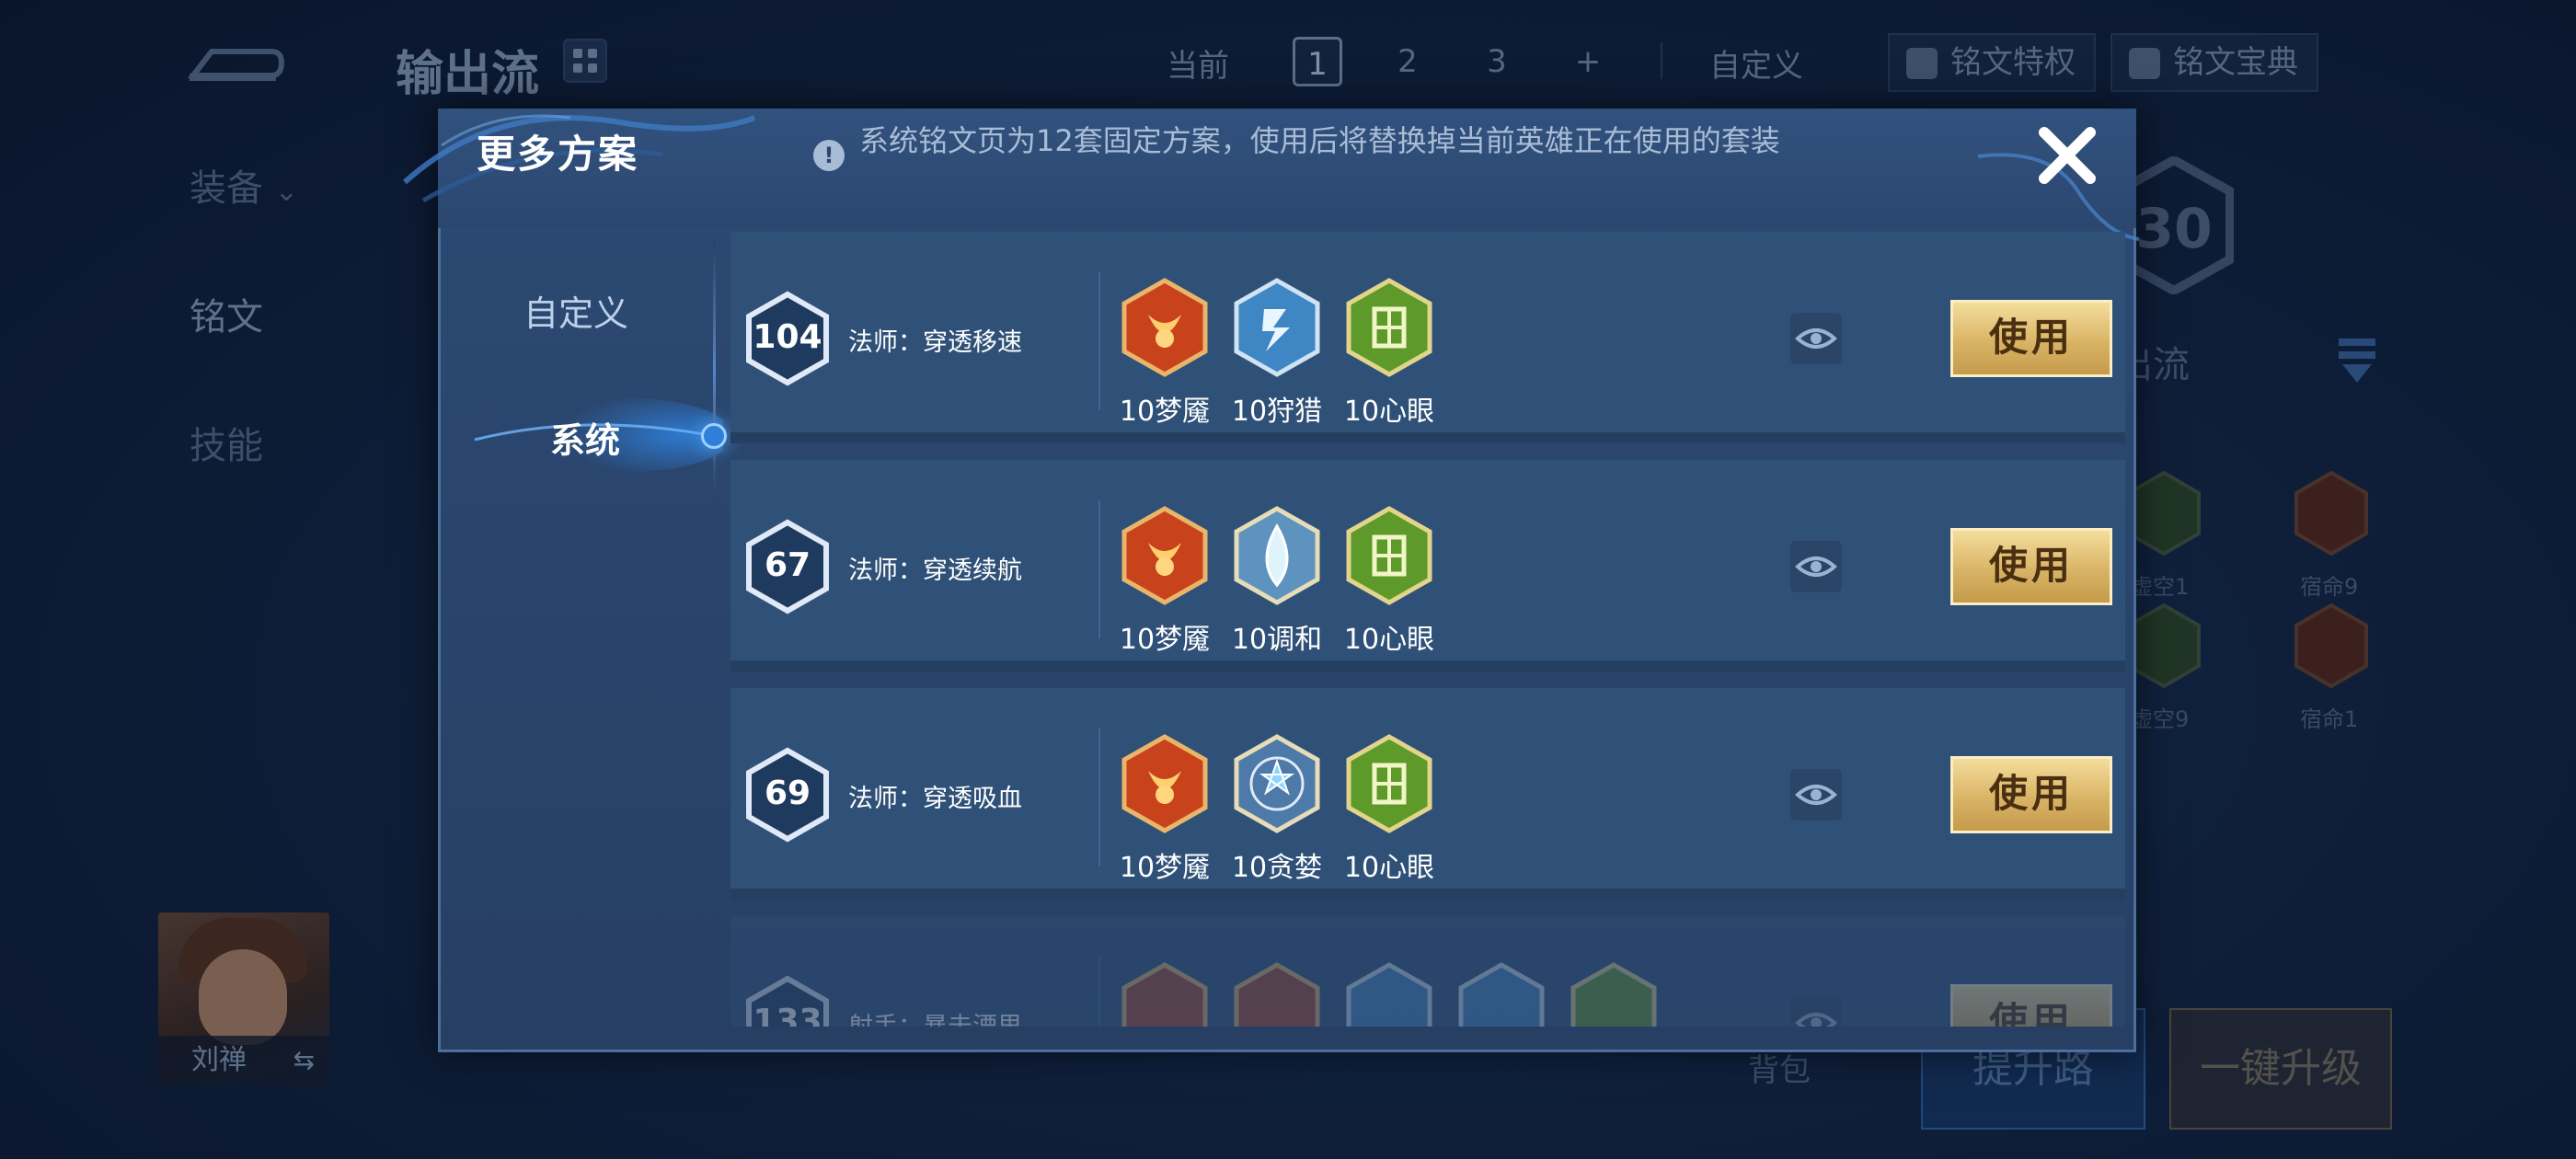 The width and height of the screenshot is (2576, 1159). I want to click on plan-card: 133 射手：暴击湮里 使用, so click(1427, 971).